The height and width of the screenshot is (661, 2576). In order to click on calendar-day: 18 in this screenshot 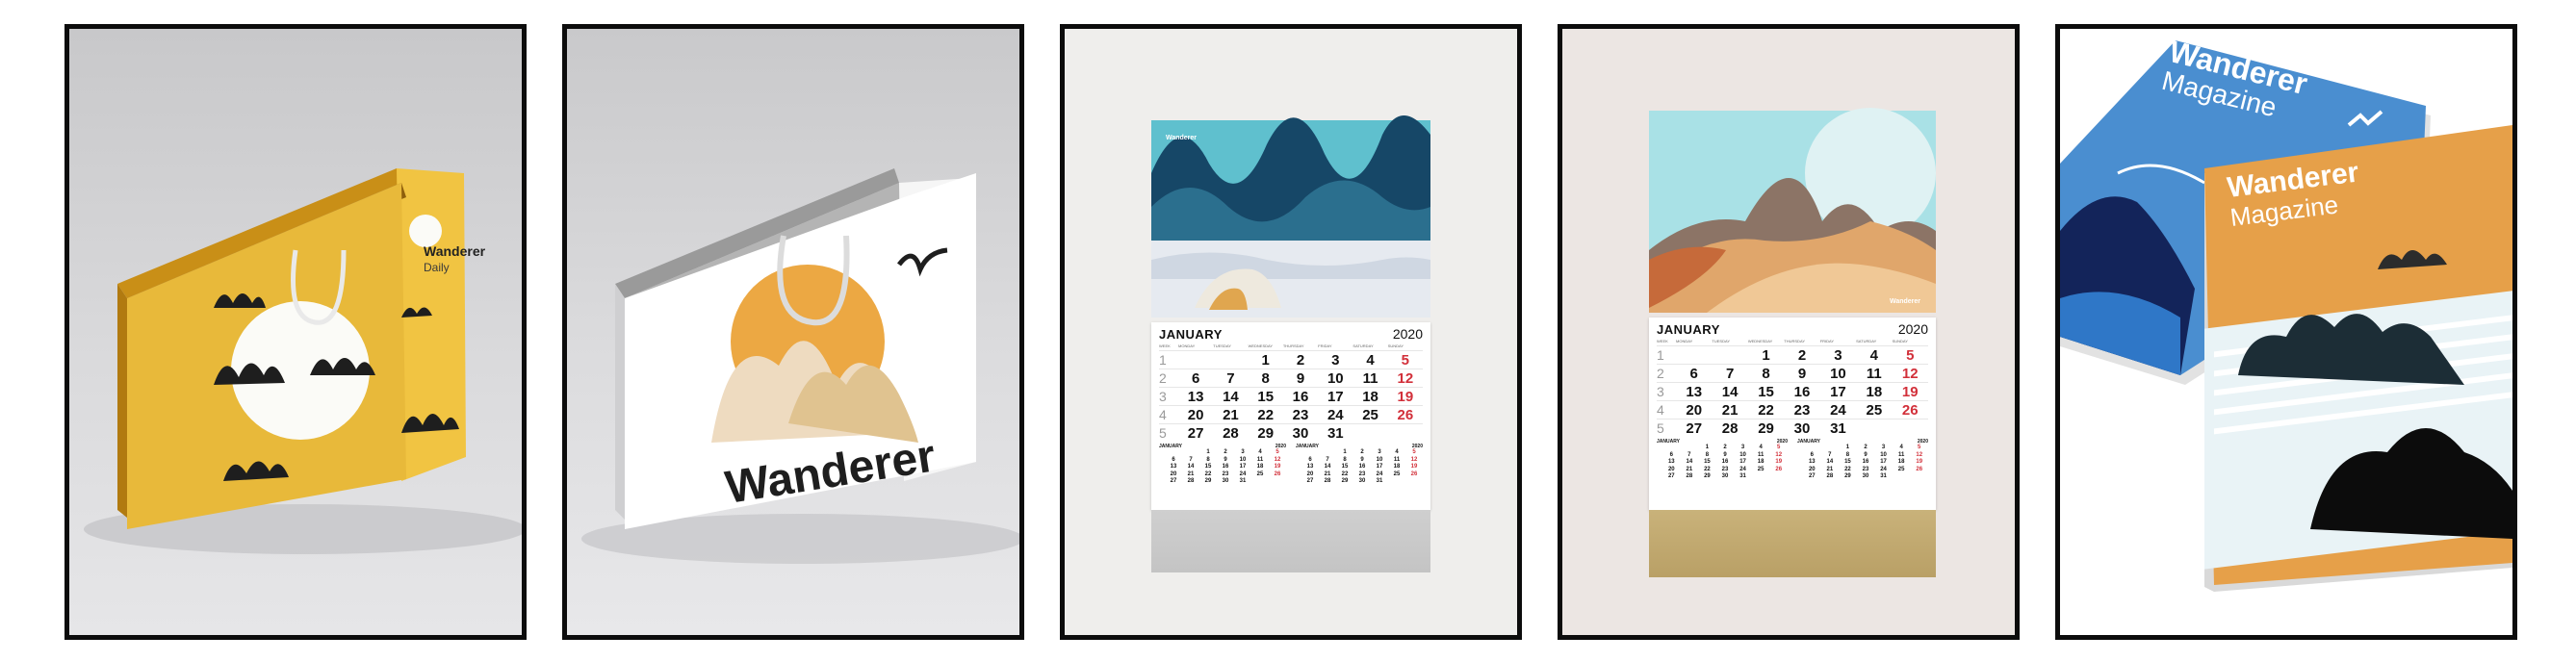, I will do `click(1370, 396)`.